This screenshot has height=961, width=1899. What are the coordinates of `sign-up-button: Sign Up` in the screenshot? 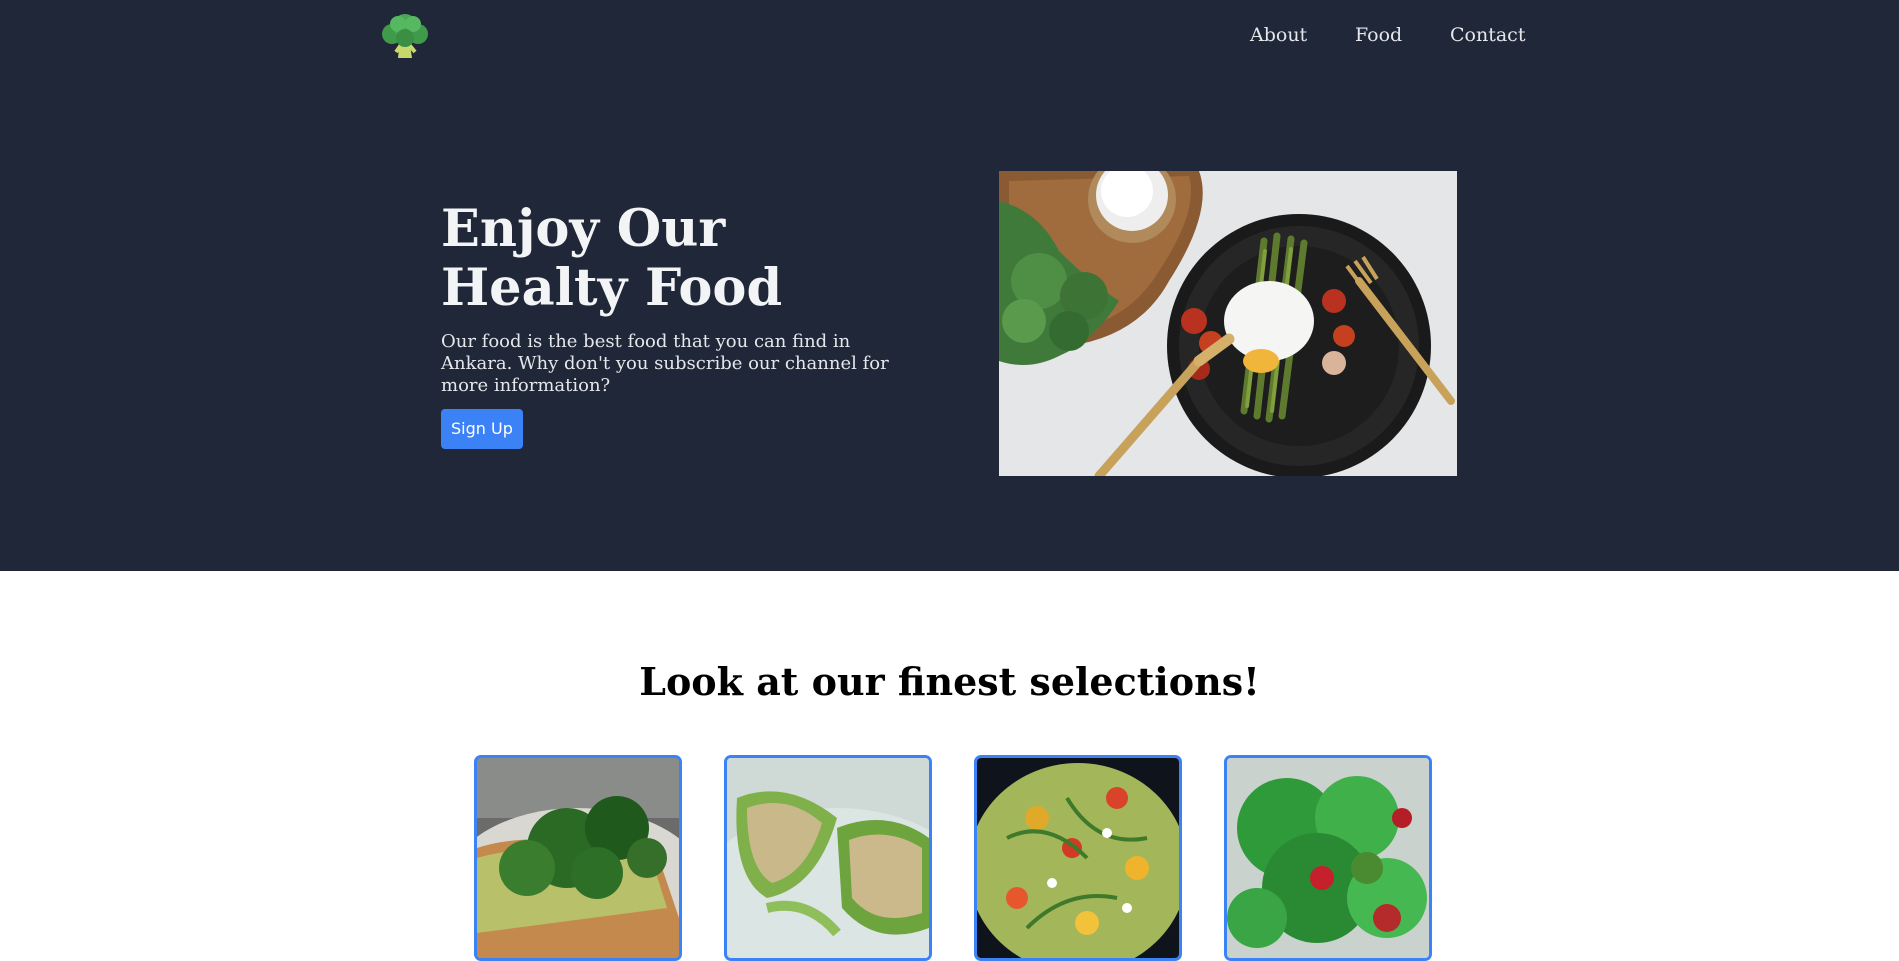 It's located at (482, 429).